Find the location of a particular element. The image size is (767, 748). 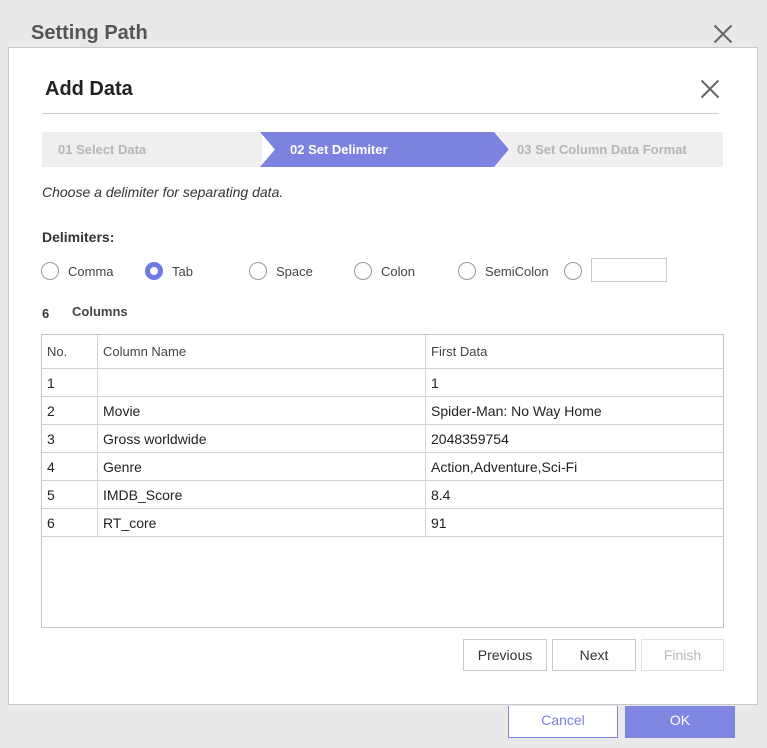

next-button: Next is located at coordinates (594, 655).